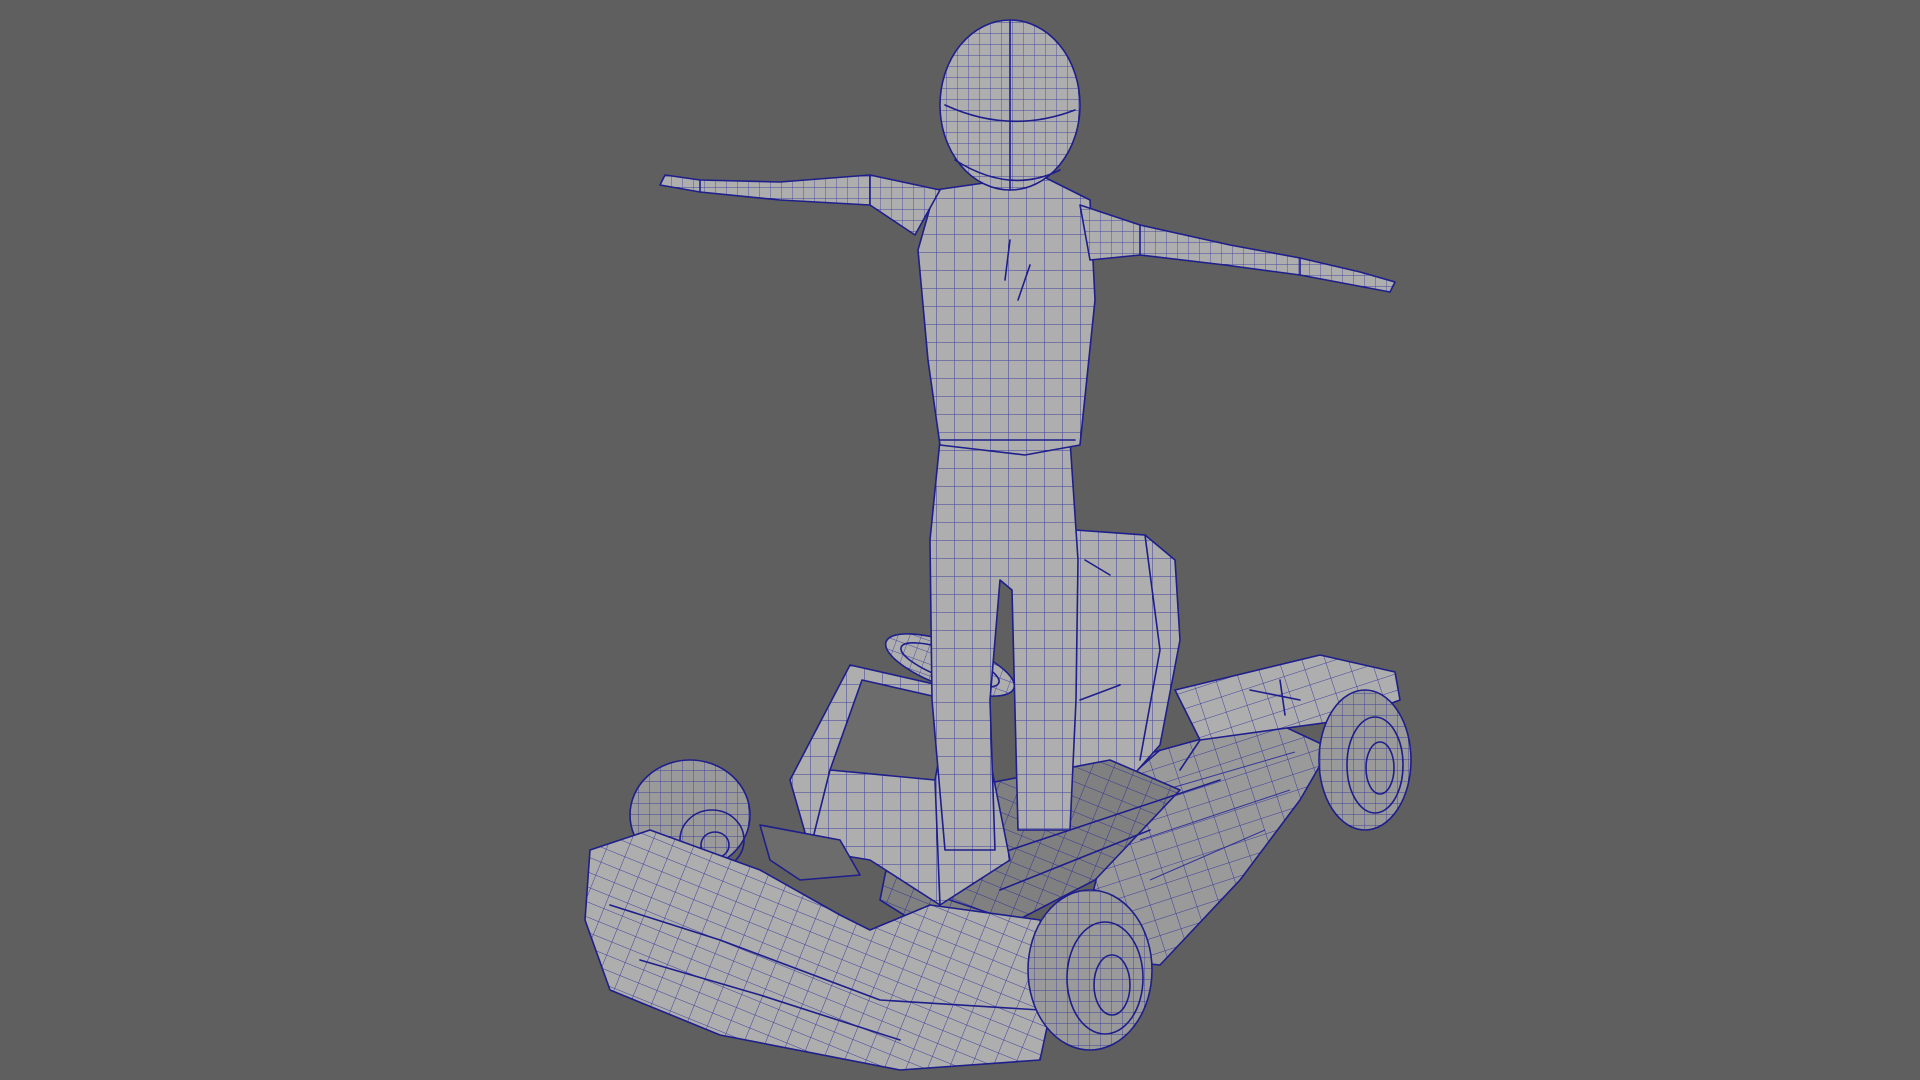  I want to click on character-helmet, so click(1010, 105).